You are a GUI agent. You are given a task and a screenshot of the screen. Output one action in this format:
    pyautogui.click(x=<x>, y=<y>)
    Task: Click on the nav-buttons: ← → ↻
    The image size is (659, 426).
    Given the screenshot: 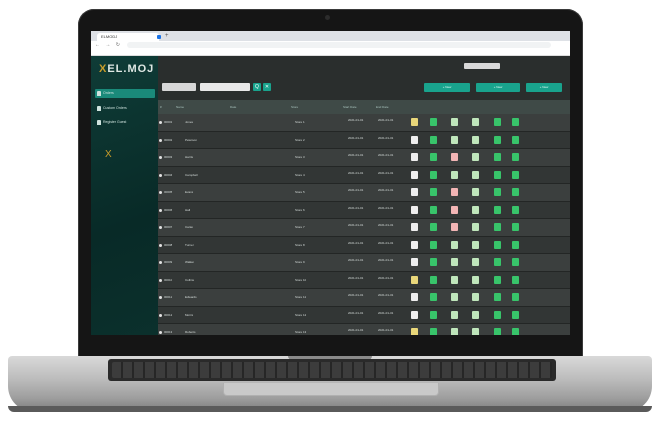 What is the action you would take?
    pyautogui.click(x=108, y=45)
    